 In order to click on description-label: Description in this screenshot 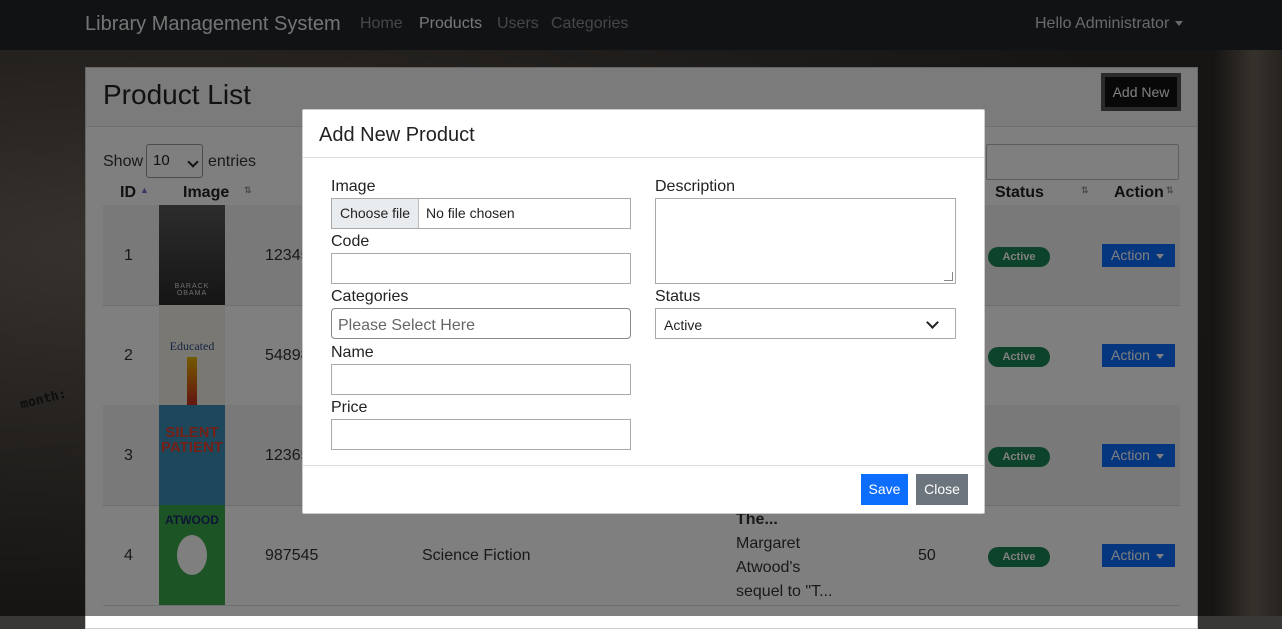, I will do `click(695, 186)`.